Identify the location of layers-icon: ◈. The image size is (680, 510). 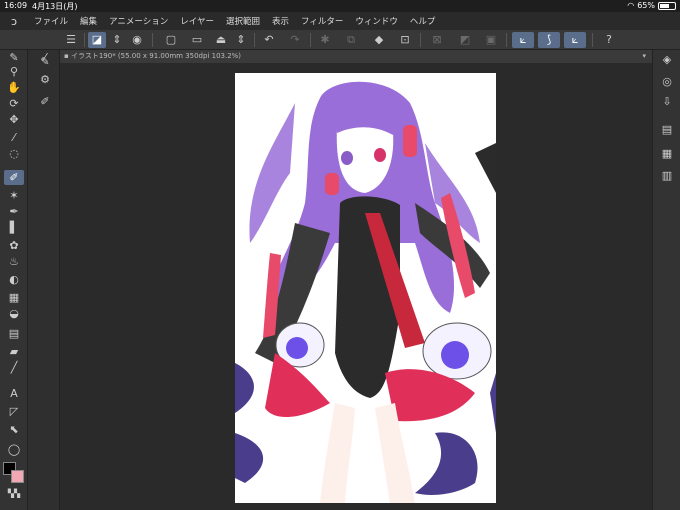
(667, 60).